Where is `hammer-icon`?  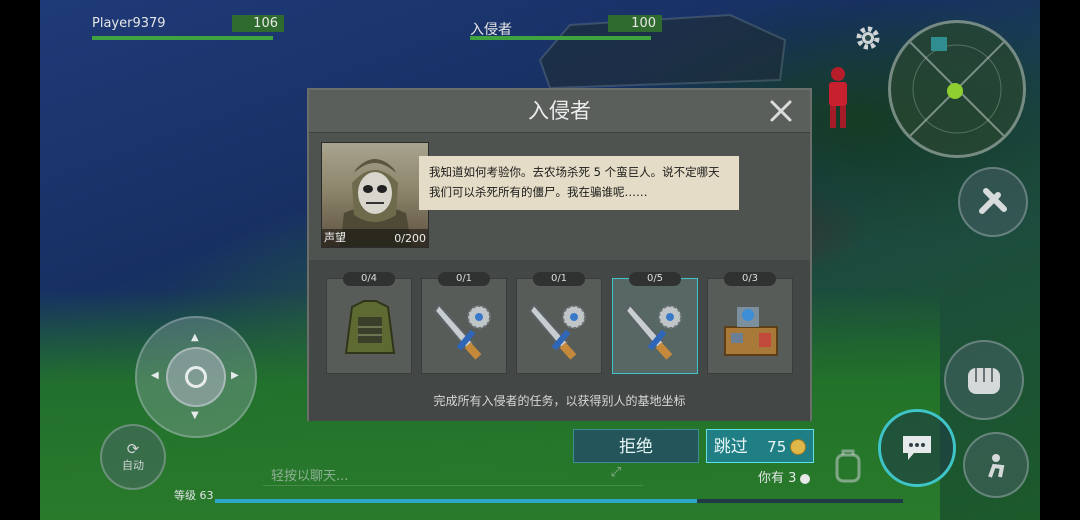
hammer-icon is located at coordinates (993, 201).